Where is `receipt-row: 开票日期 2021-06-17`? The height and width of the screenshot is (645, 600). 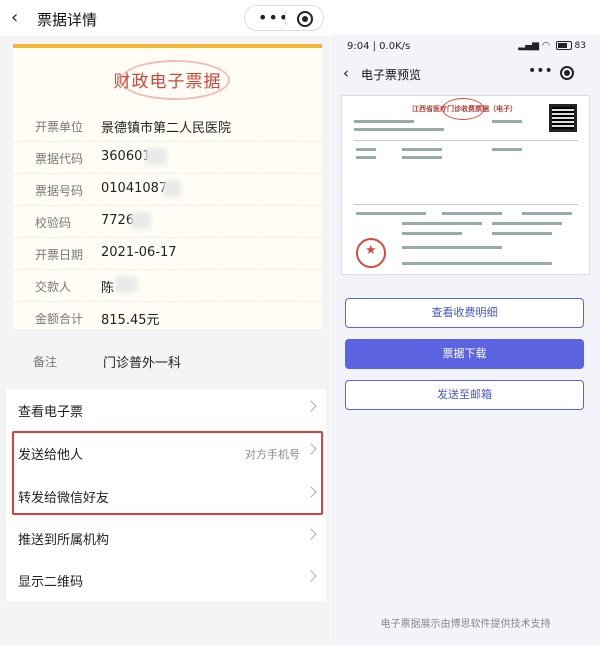
receipt-row: 开票日期 2021-06-17 is located at coordinates (167, 254).